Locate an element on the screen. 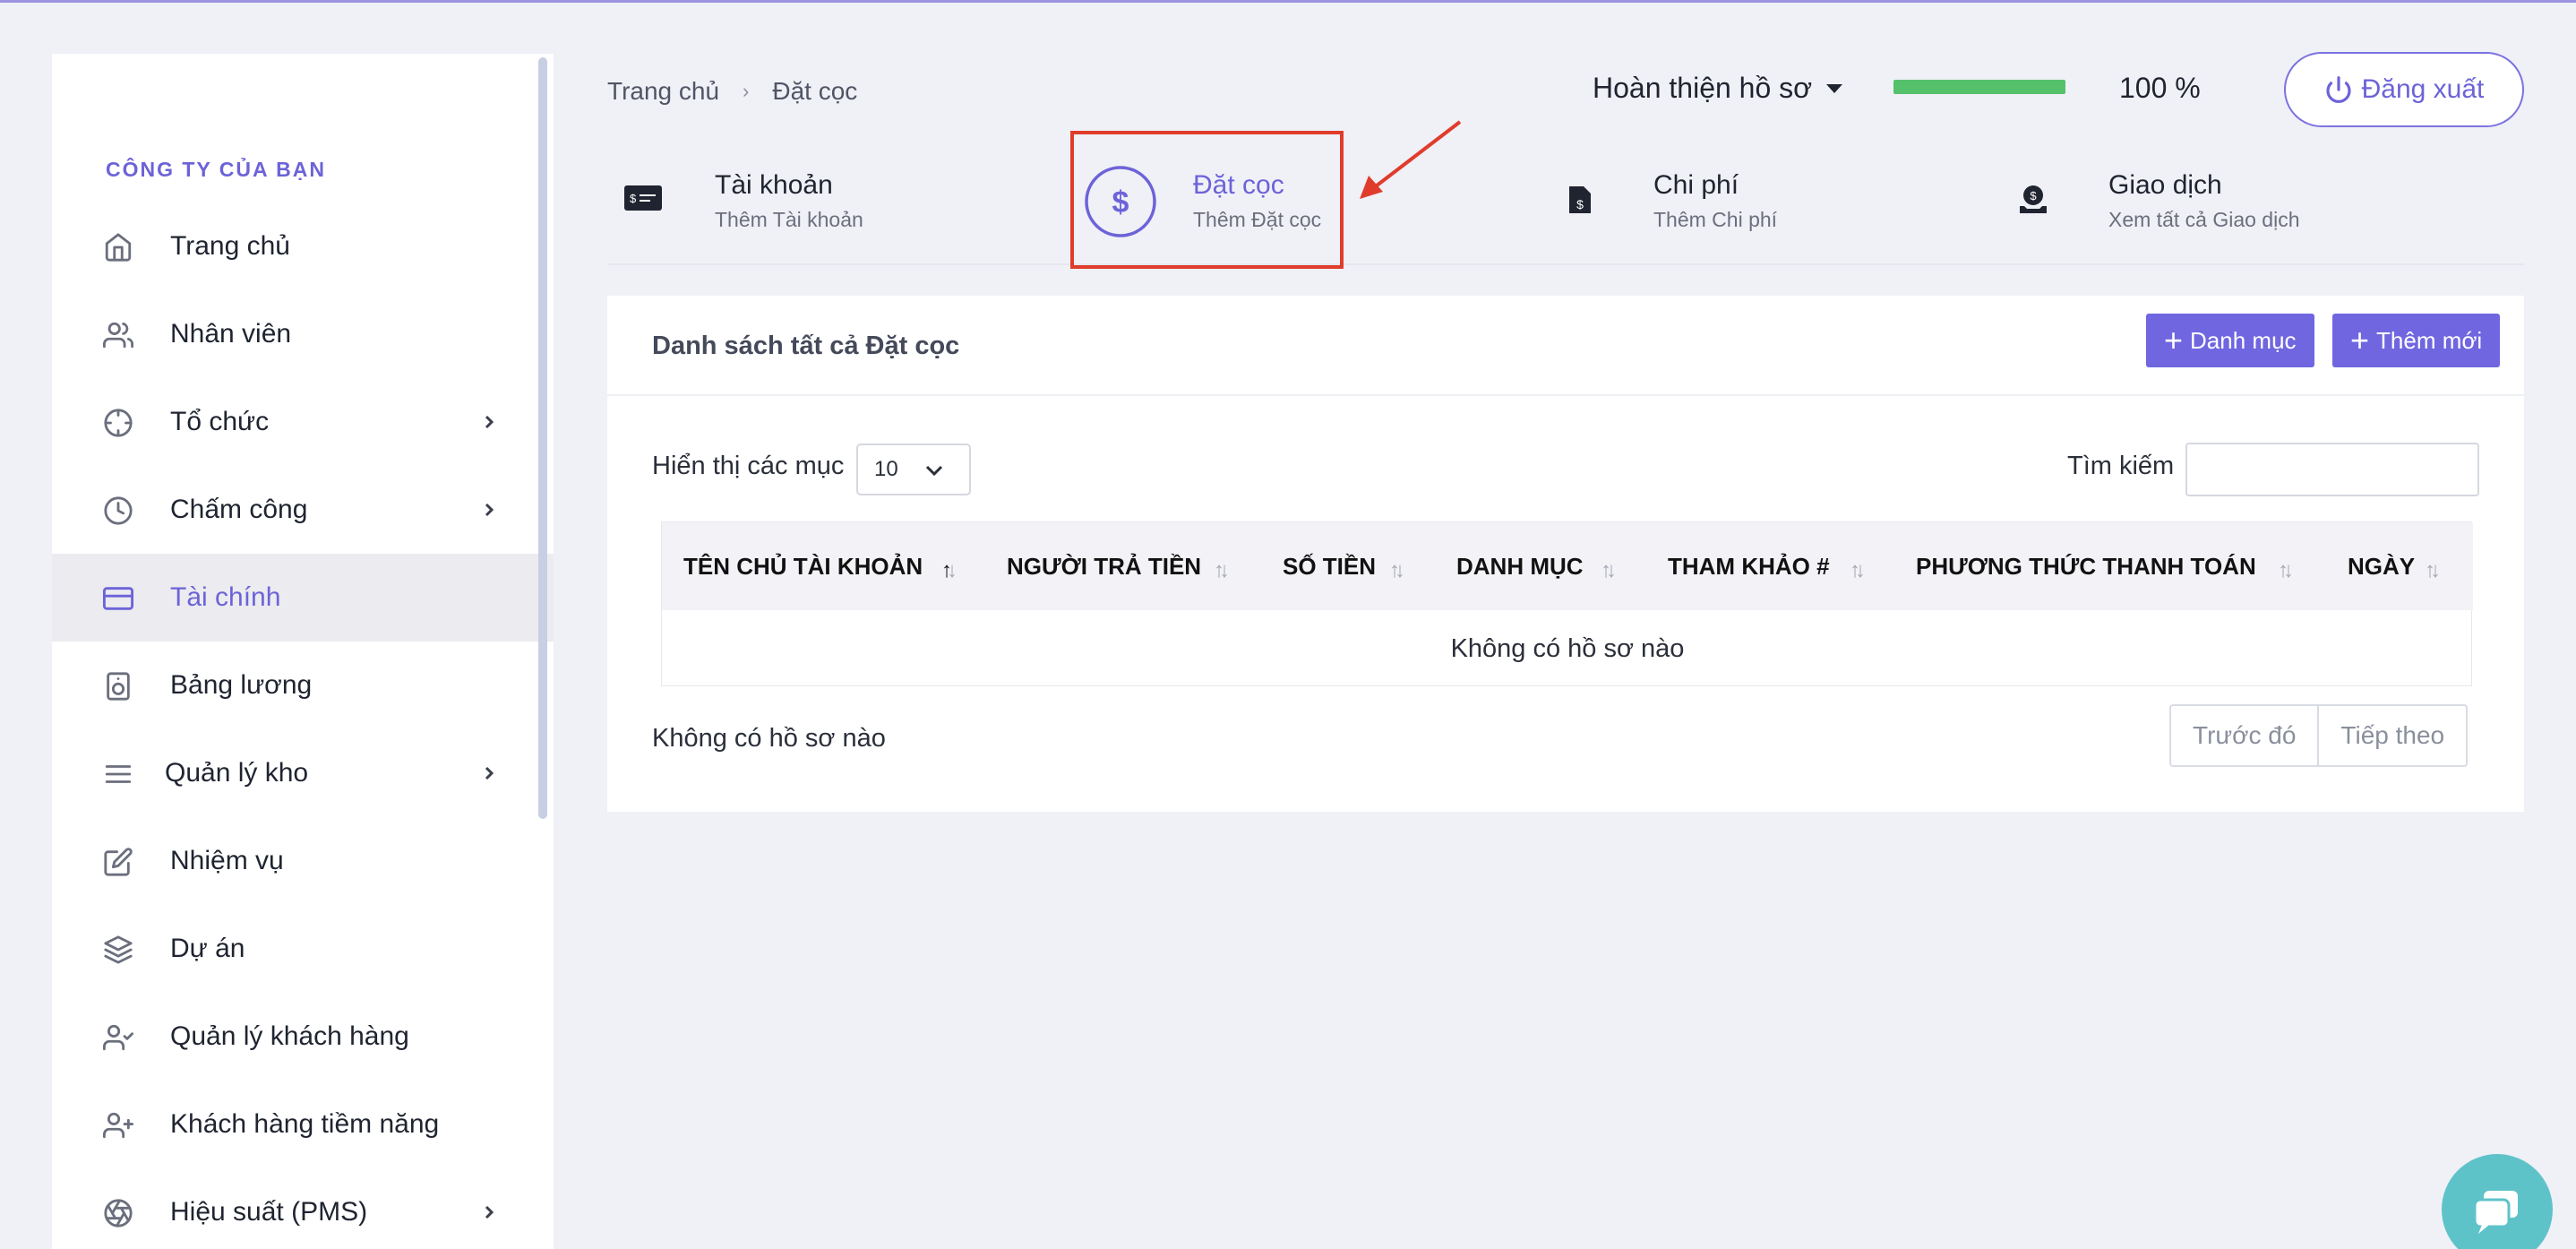 The height and width of the screenshot is (1249, 2576). sidebar-item-label: Trang chủ is located at coordinates (230, 246).